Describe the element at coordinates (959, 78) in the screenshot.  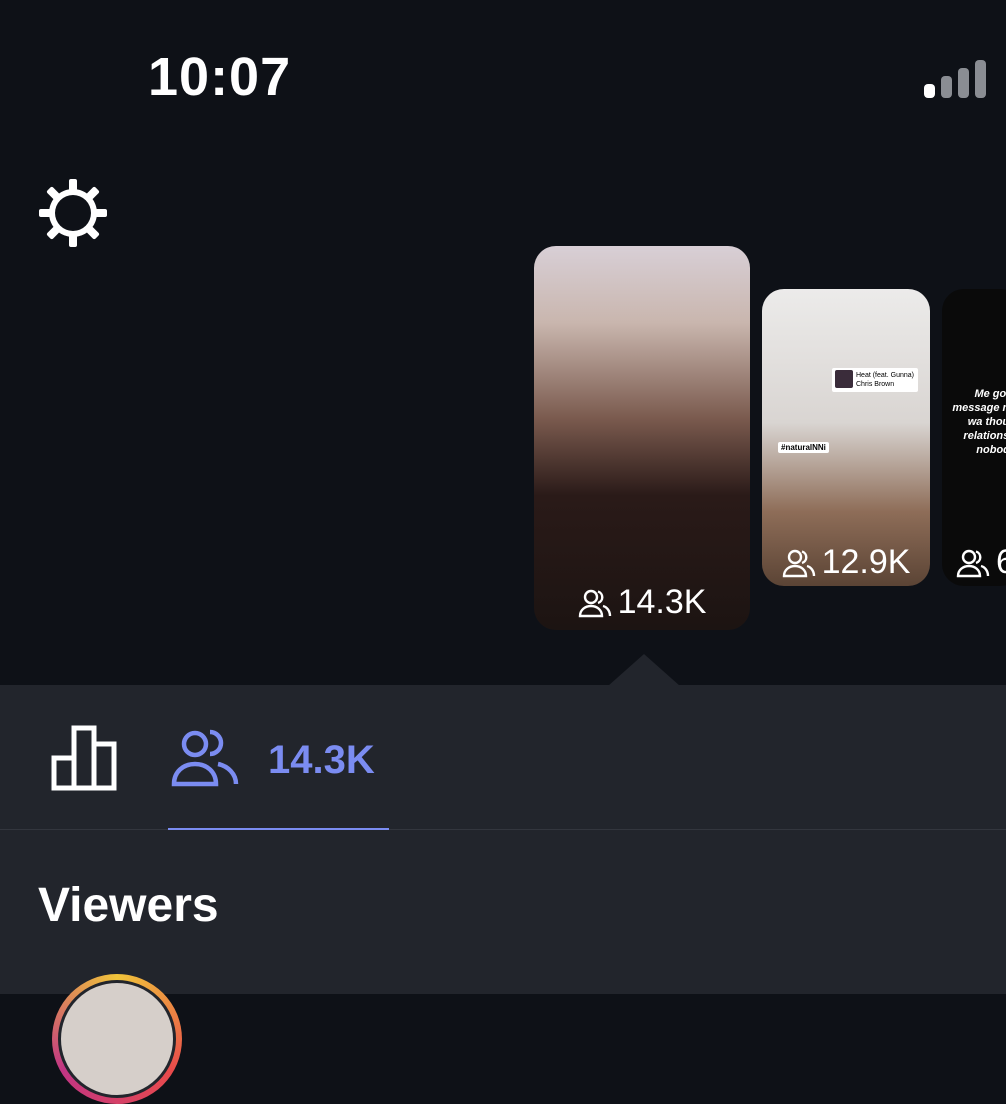
I see `signal-icon` at that location.